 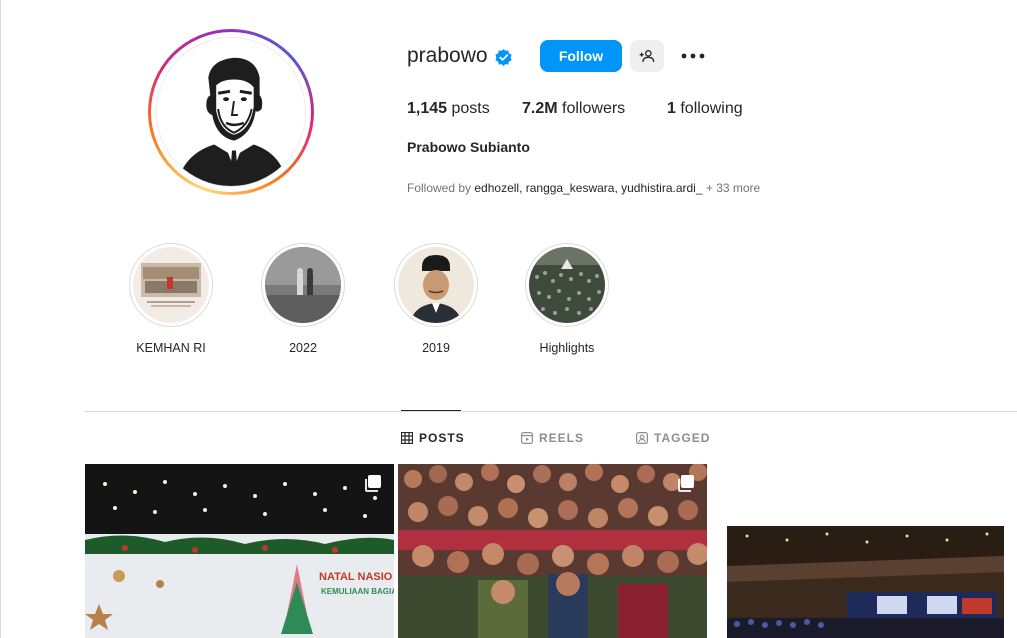 I want to click on tab-reels: REELS, so click(x=552, y=438).